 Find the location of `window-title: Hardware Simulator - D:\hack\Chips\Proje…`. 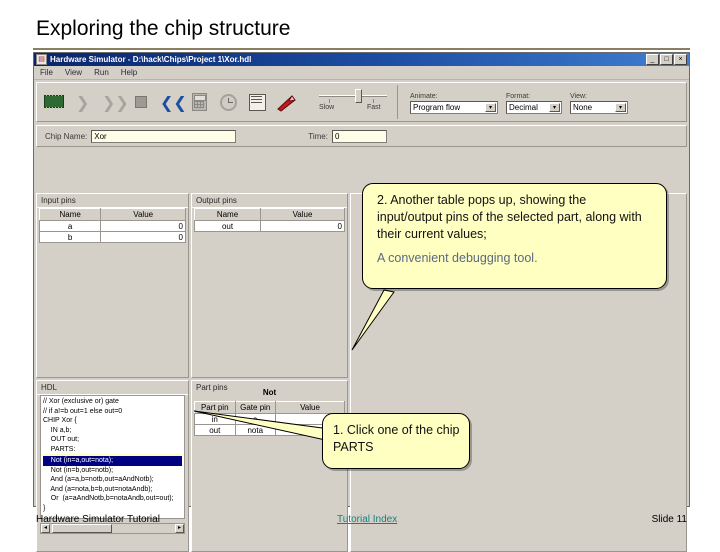

window-title: Hardware Simulator - D:\hack\Chips\Proje… is located at coordinates (151, 59).